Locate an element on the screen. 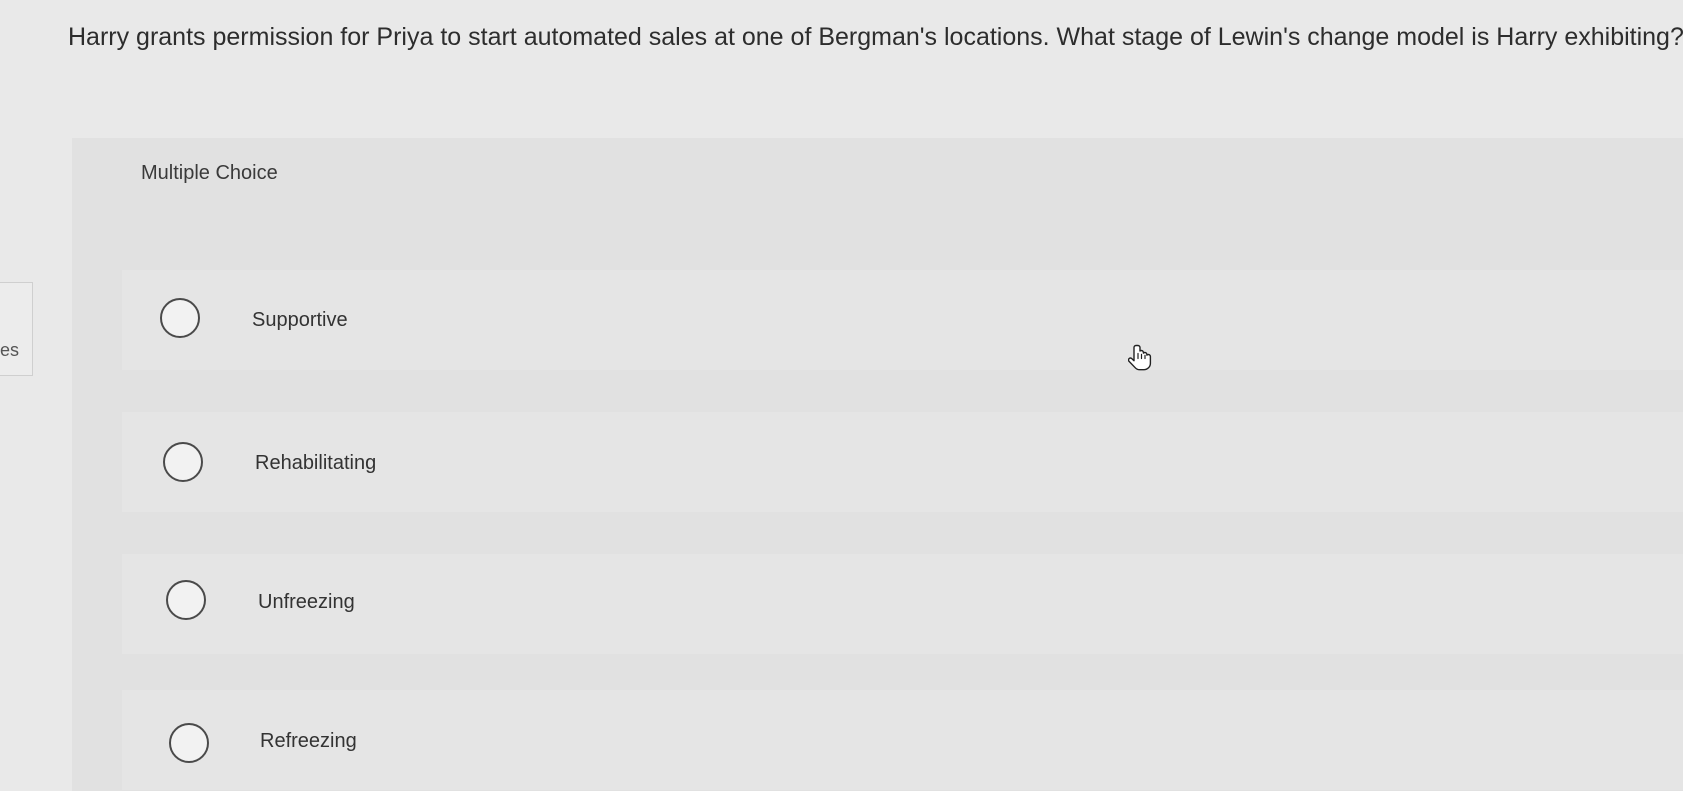 The height and width of the screenshot is (791, 1683). multiple-choice-label: Multiple Choice is located at coordinates (209, 173).